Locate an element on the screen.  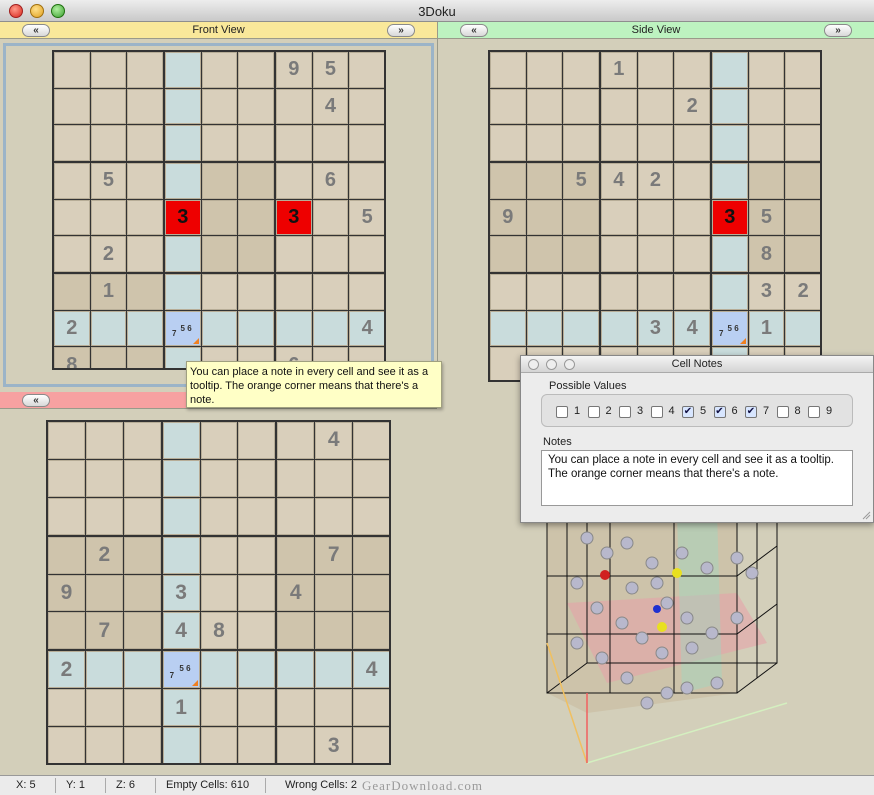
front-next-button: » is located at coordinates (401, 30).